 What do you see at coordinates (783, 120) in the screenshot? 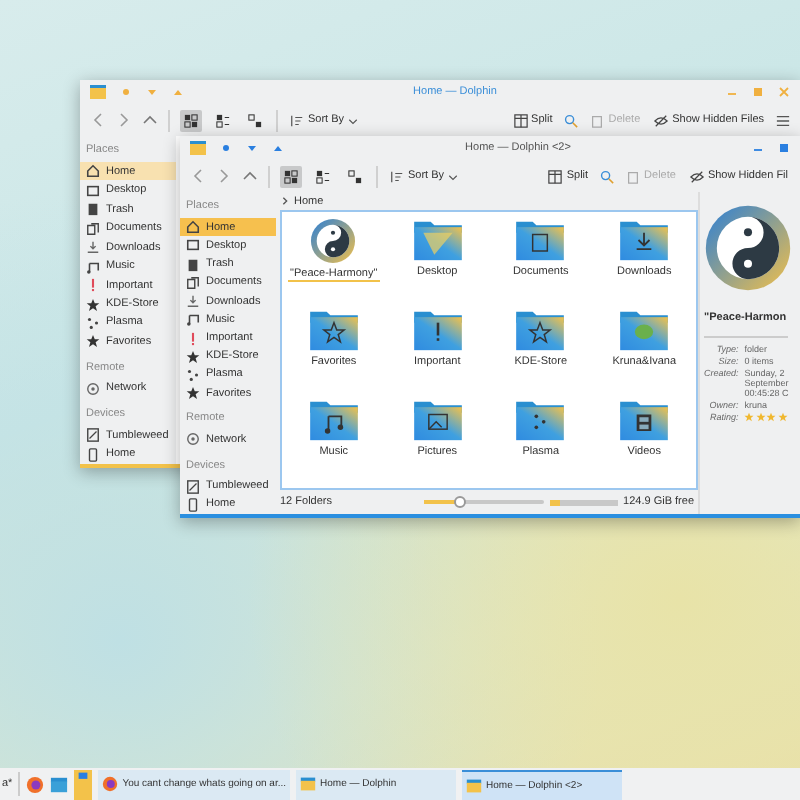
I see `menu-icon` at bounding box center [783, 120].